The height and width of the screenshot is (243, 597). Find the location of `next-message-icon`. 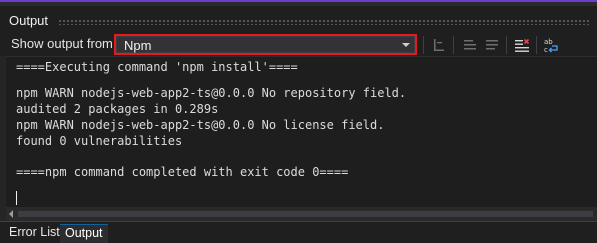

next-message-icon is located at coordinates (492, 44).